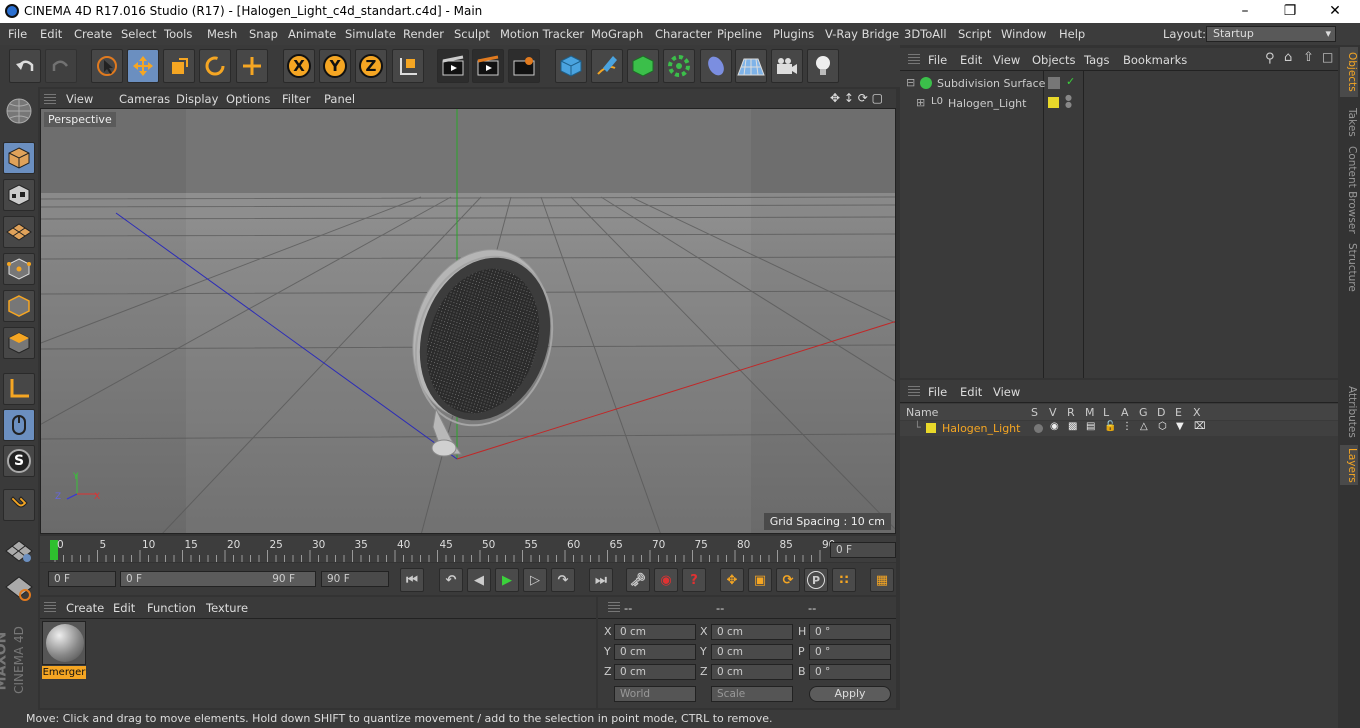  I want to click on menu-create: Create, so click(93, 34).